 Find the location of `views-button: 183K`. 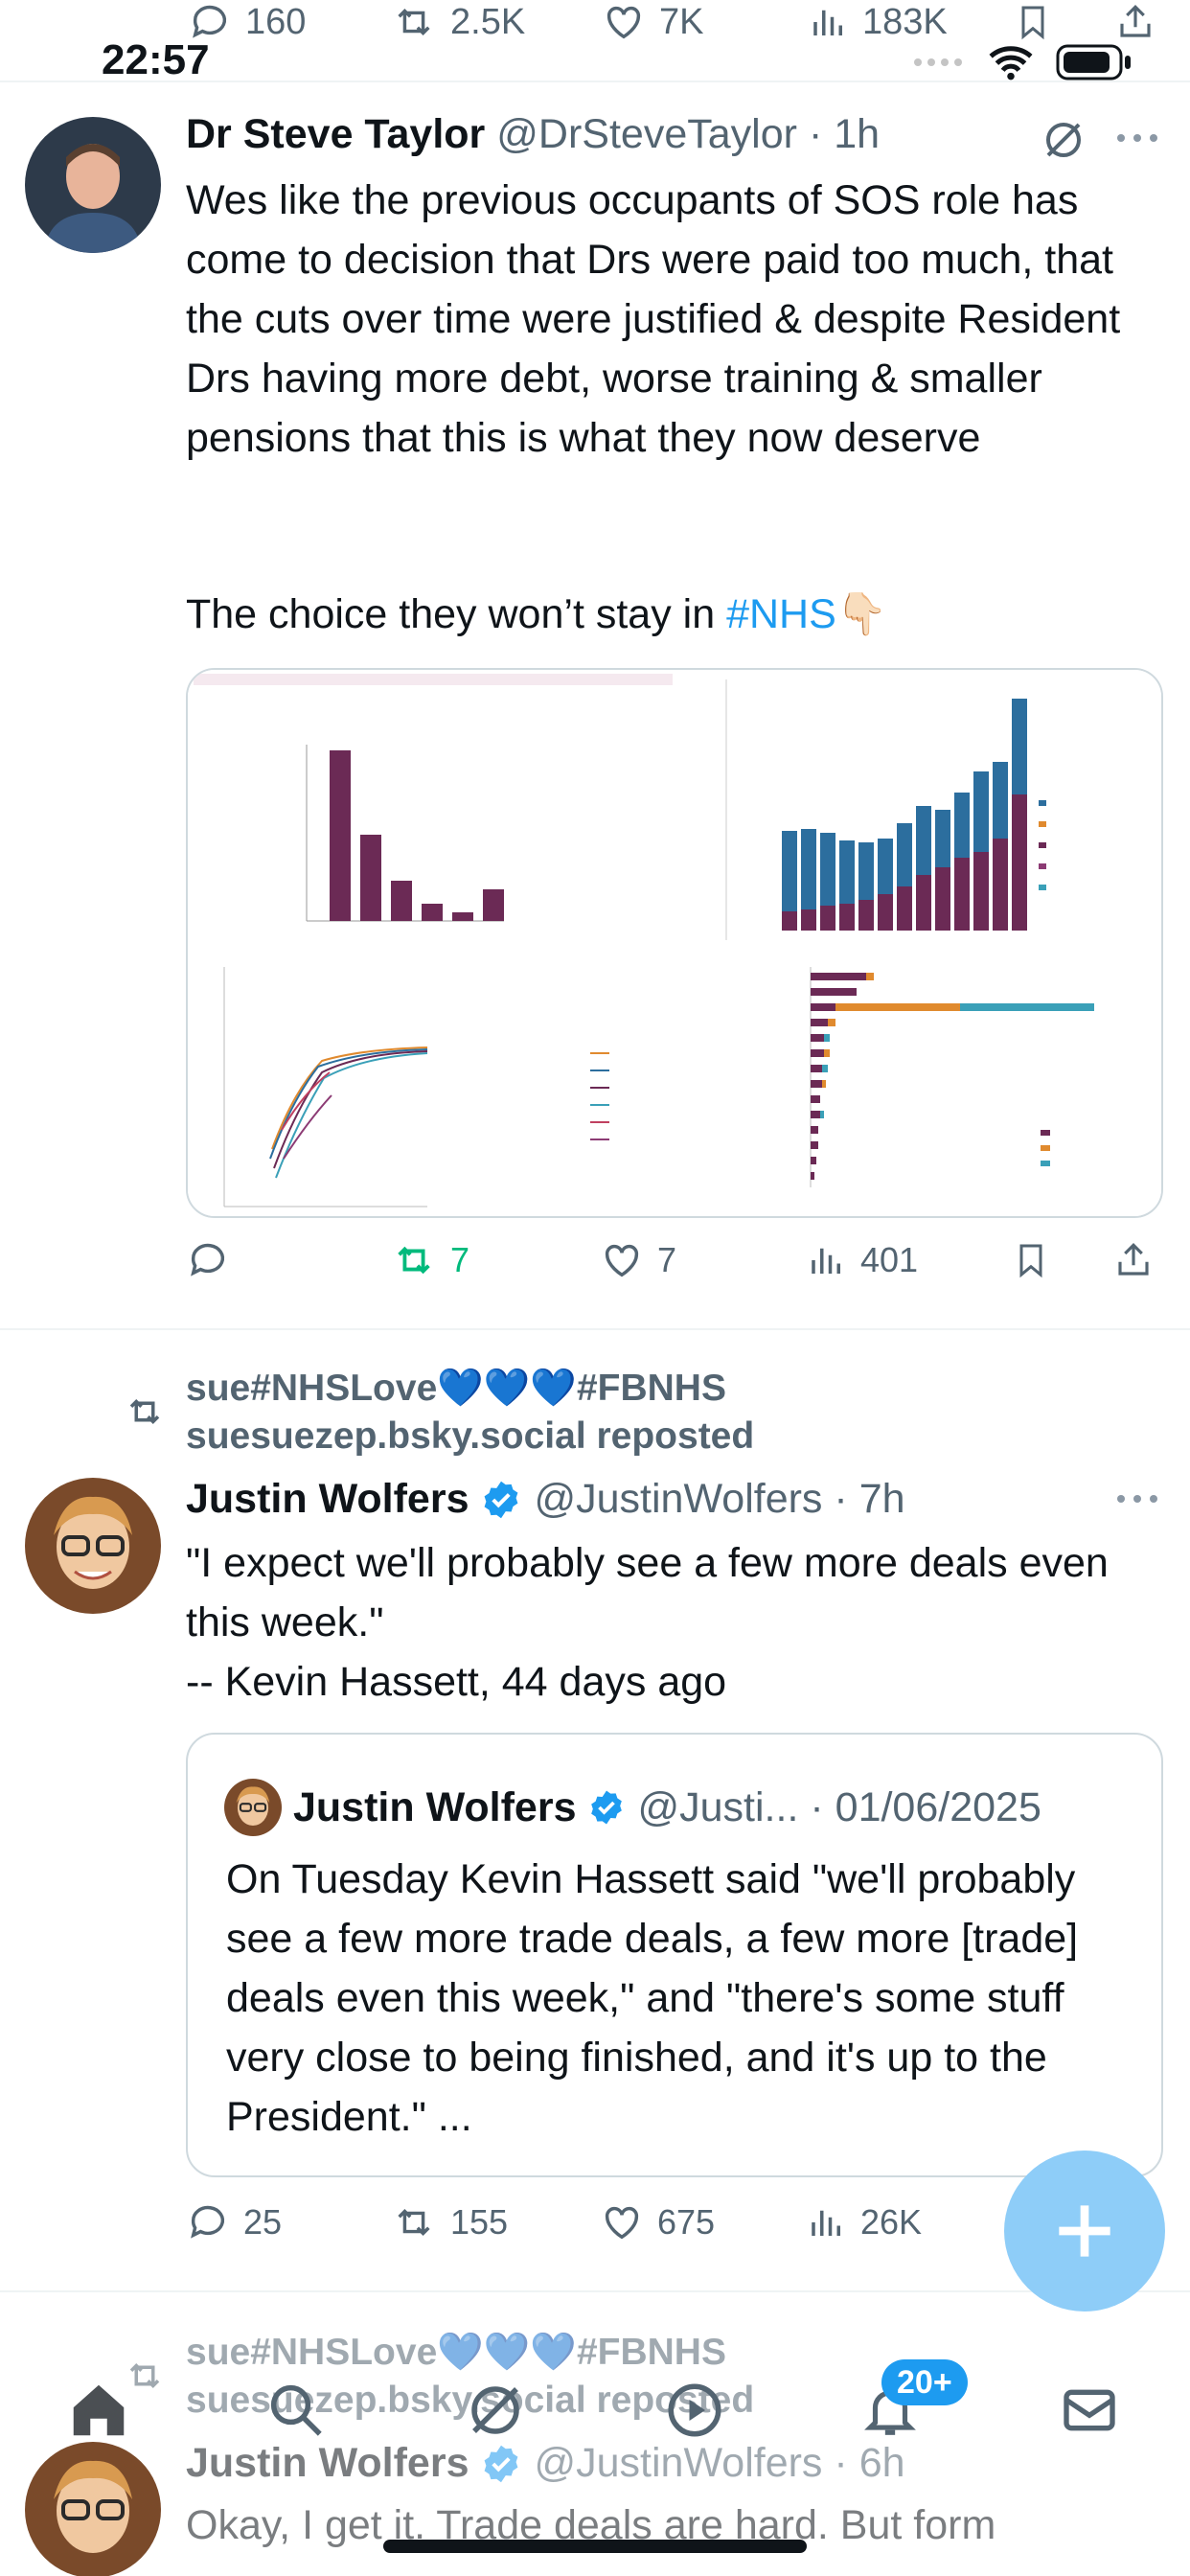

views-button: 183K is located at coordinates (879, 22).